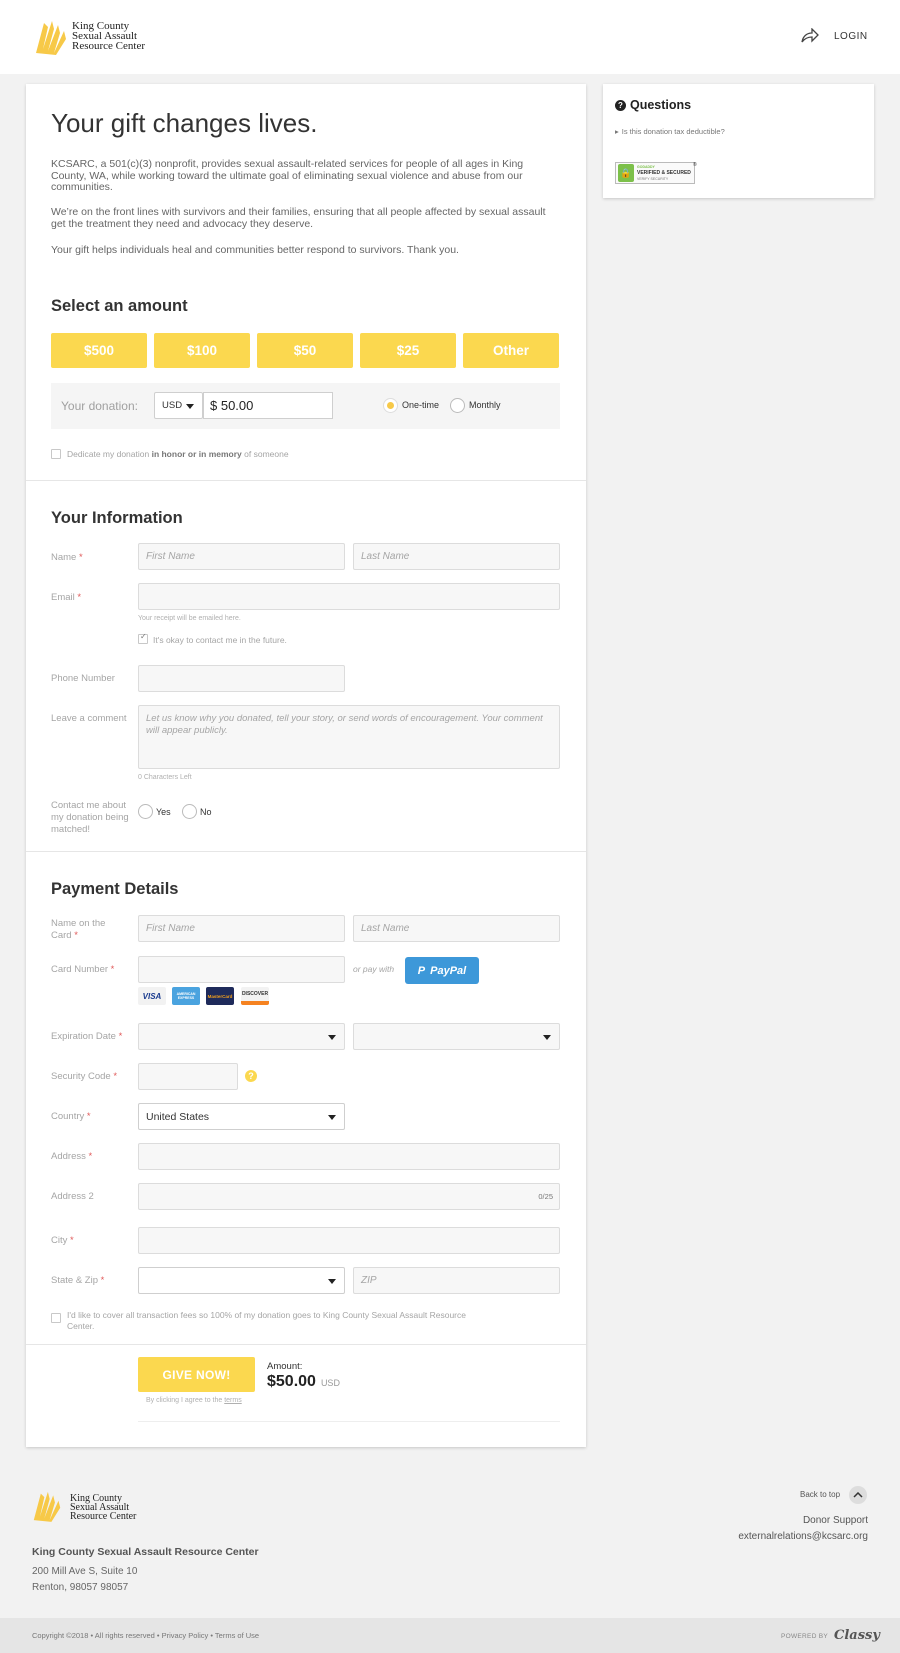  What do you see at coordinates (255, 996) in the screenshot?
I see `discover-card-icon: DISCOVER` at bounding box center [255, 996].